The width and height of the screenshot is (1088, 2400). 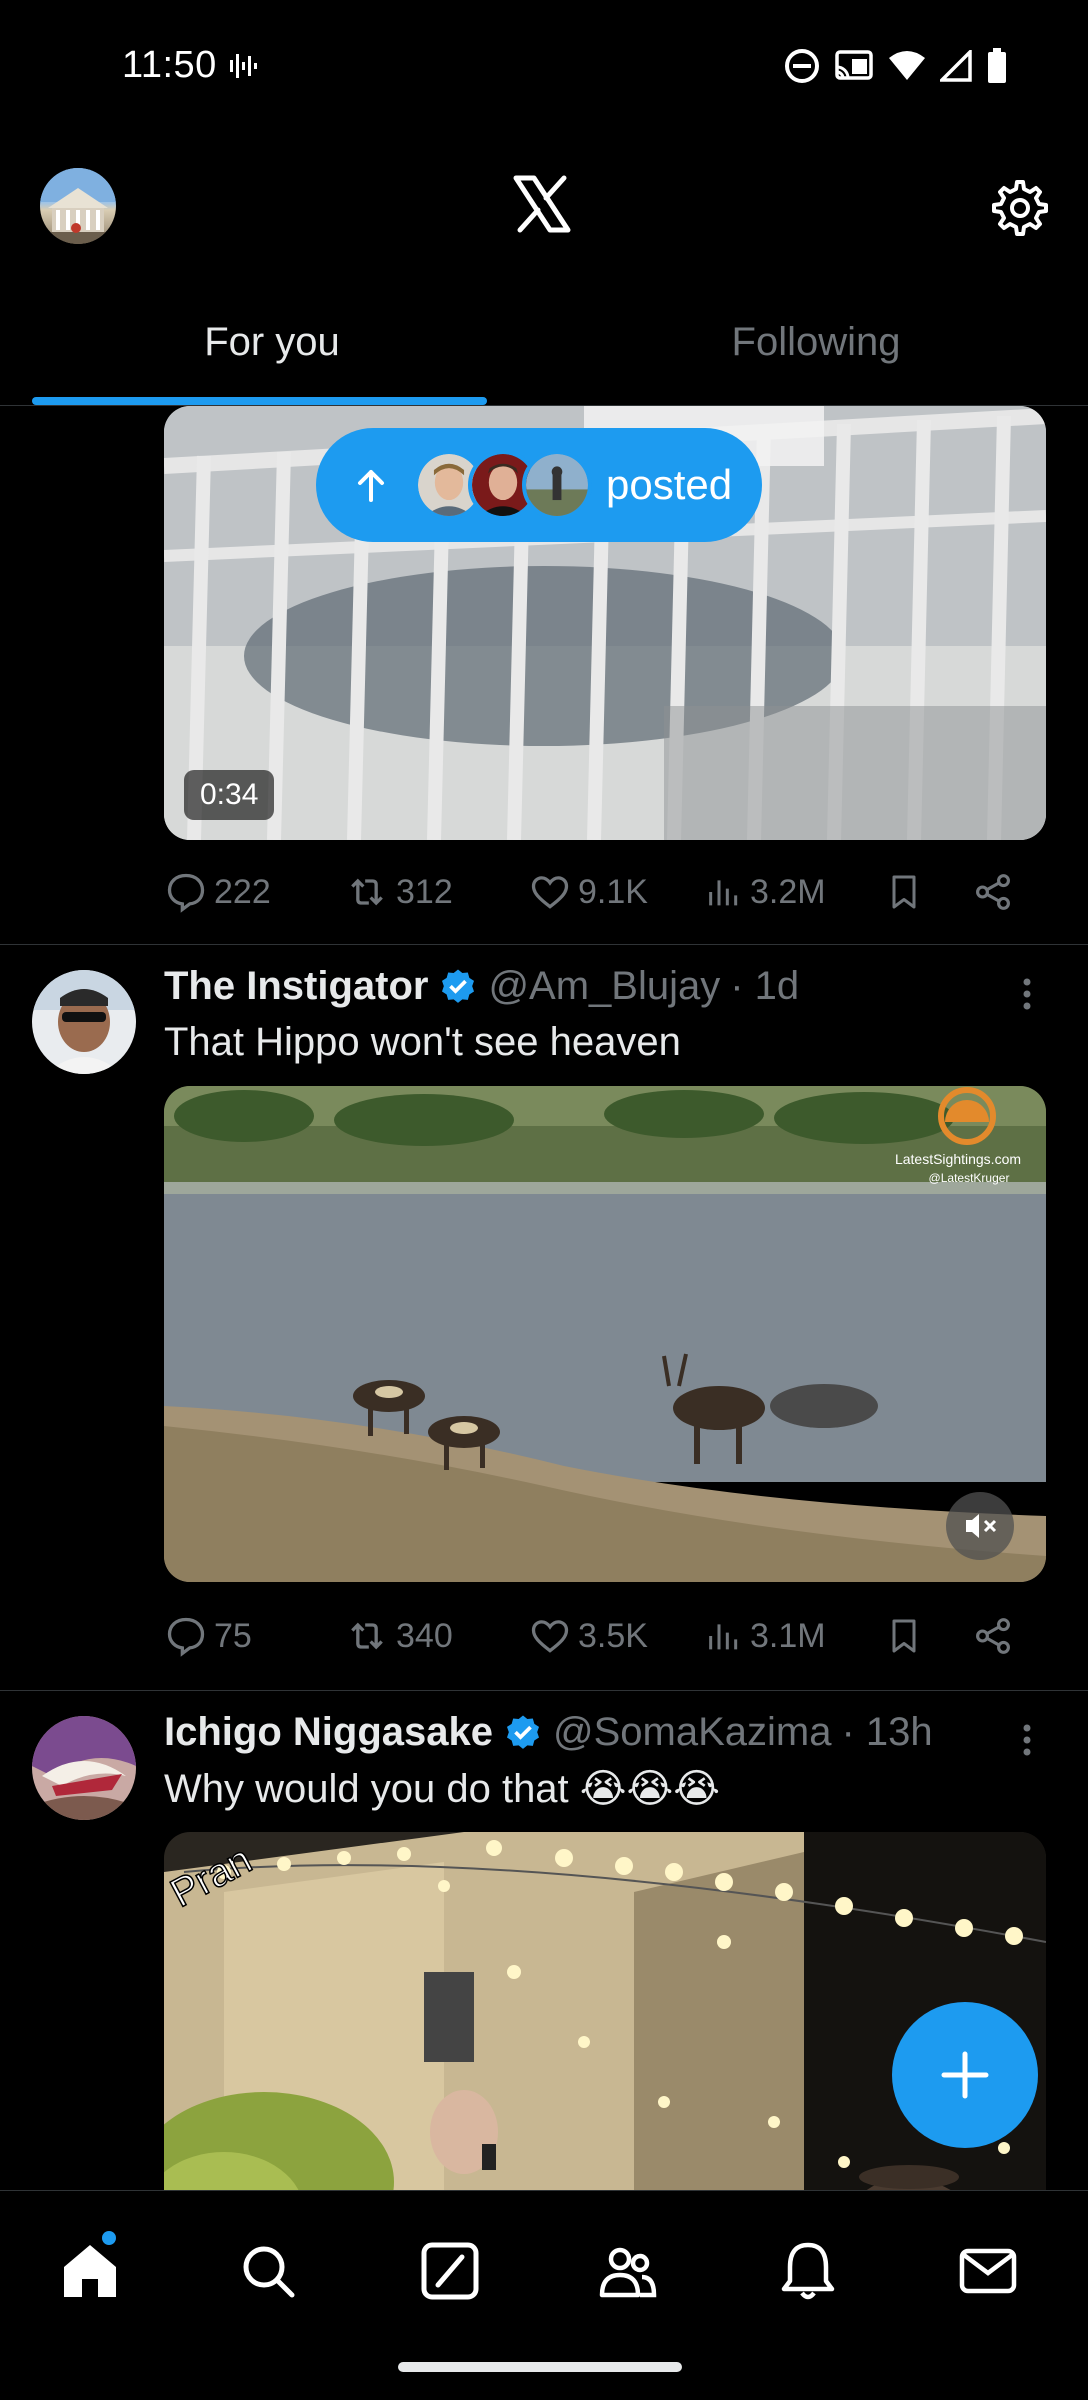 What do you see at coordinates (422, 1042) in the screenshot?
I see `post-text: That Hippo won't see heaven` at bounding box center [422, 1042].